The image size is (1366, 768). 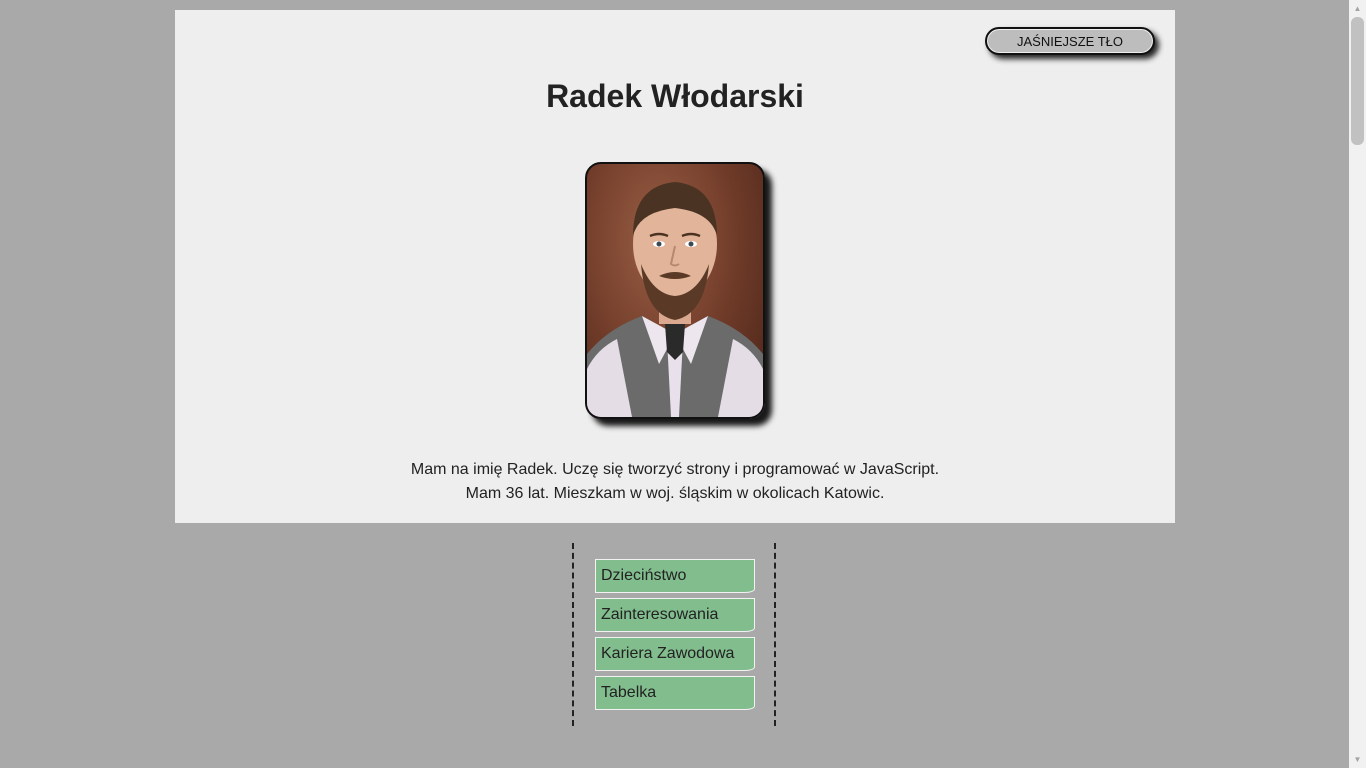 I want to click on scrollbar-thumb, so click(x=1357, y=81).